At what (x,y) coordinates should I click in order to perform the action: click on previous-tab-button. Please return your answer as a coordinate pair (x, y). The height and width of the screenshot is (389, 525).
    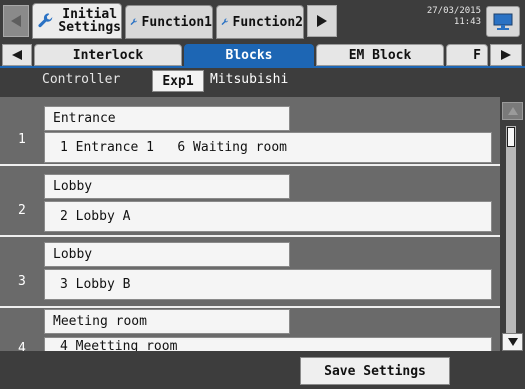
    Looking at the image, I should click on (16, 21).